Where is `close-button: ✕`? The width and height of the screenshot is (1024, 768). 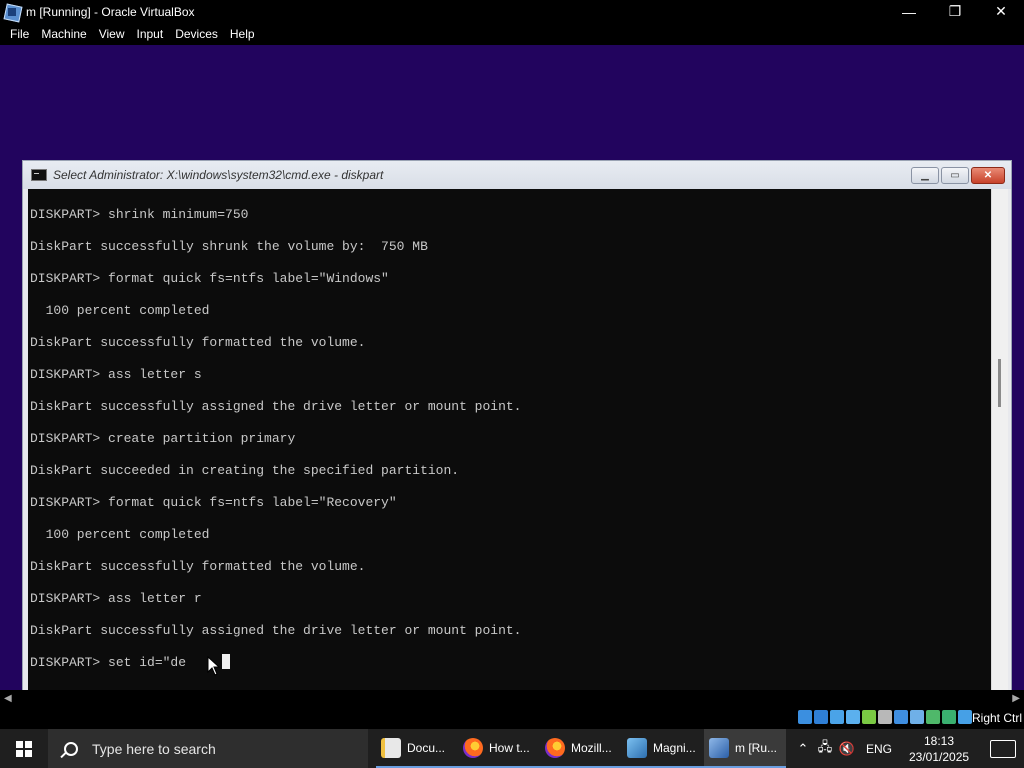
close-button: ✕ is located at coordinates (1001, 11).